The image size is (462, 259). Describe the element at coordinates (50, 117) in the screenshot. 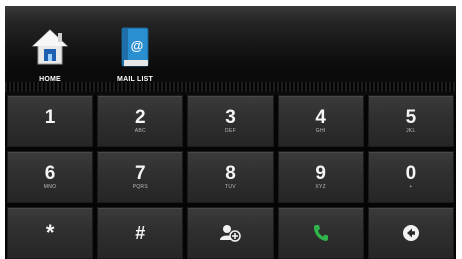

I see `key-digit: 1` at that location.